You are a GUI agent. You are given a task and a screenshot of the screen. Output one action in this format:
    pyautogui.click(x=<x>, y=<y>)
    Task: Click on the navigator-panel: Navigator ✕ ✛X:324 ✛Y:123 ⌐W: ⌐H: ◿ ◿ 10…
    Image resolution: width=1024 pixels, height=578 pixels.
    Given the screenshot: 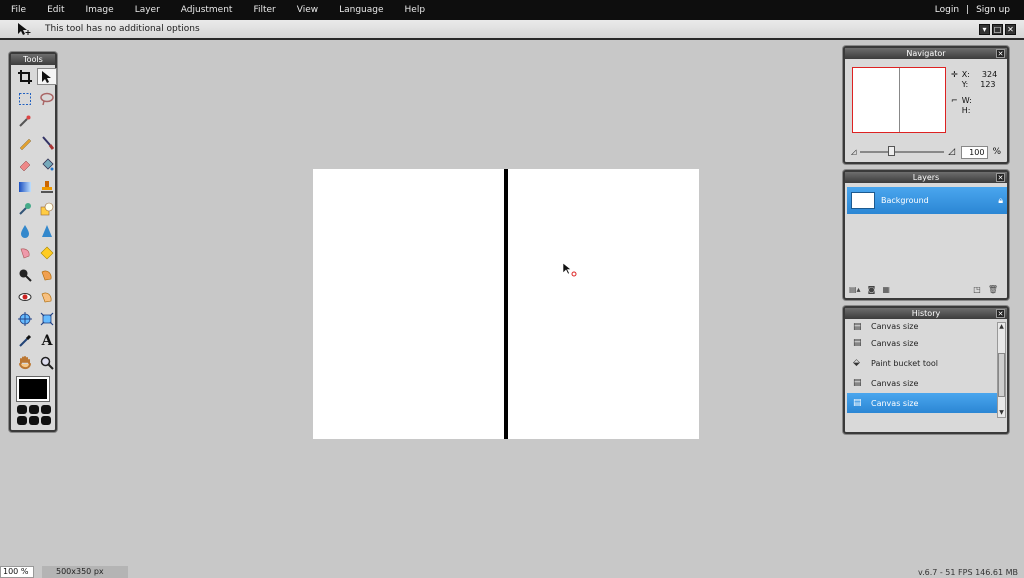 What is the action you would take?
    pyautogui.click(x=926, y=105)
    